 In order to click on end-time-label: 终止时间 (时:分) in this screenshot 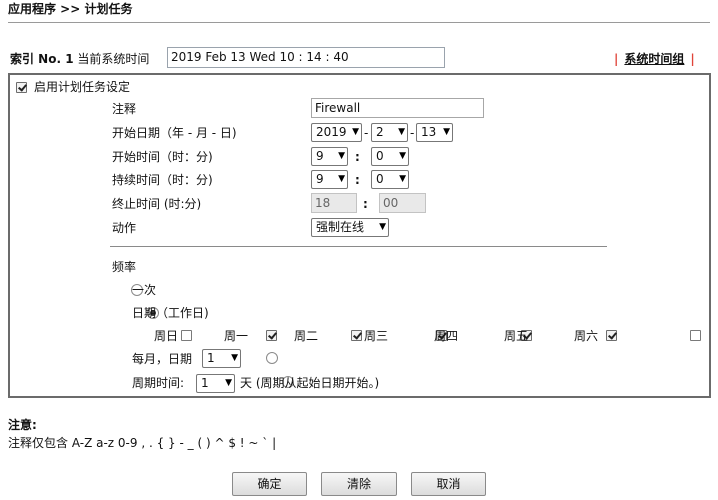, I will do `click(157, 204)`.